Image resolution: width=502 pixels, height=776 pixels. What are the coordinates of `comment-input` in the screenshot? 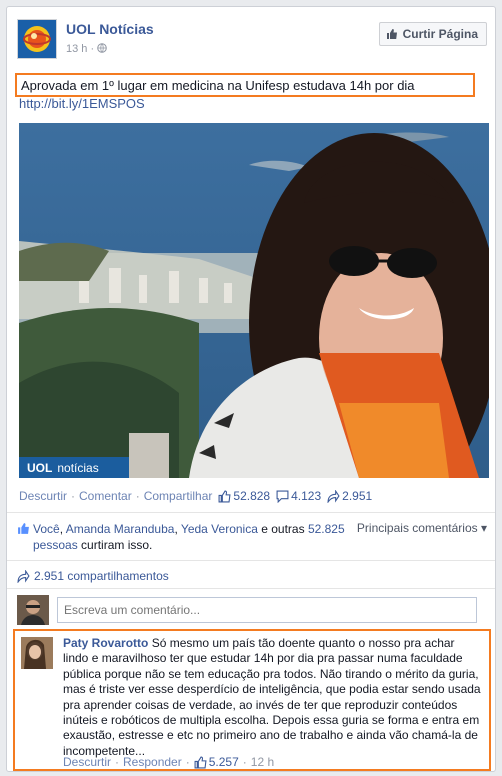 It's located at (267, 610).